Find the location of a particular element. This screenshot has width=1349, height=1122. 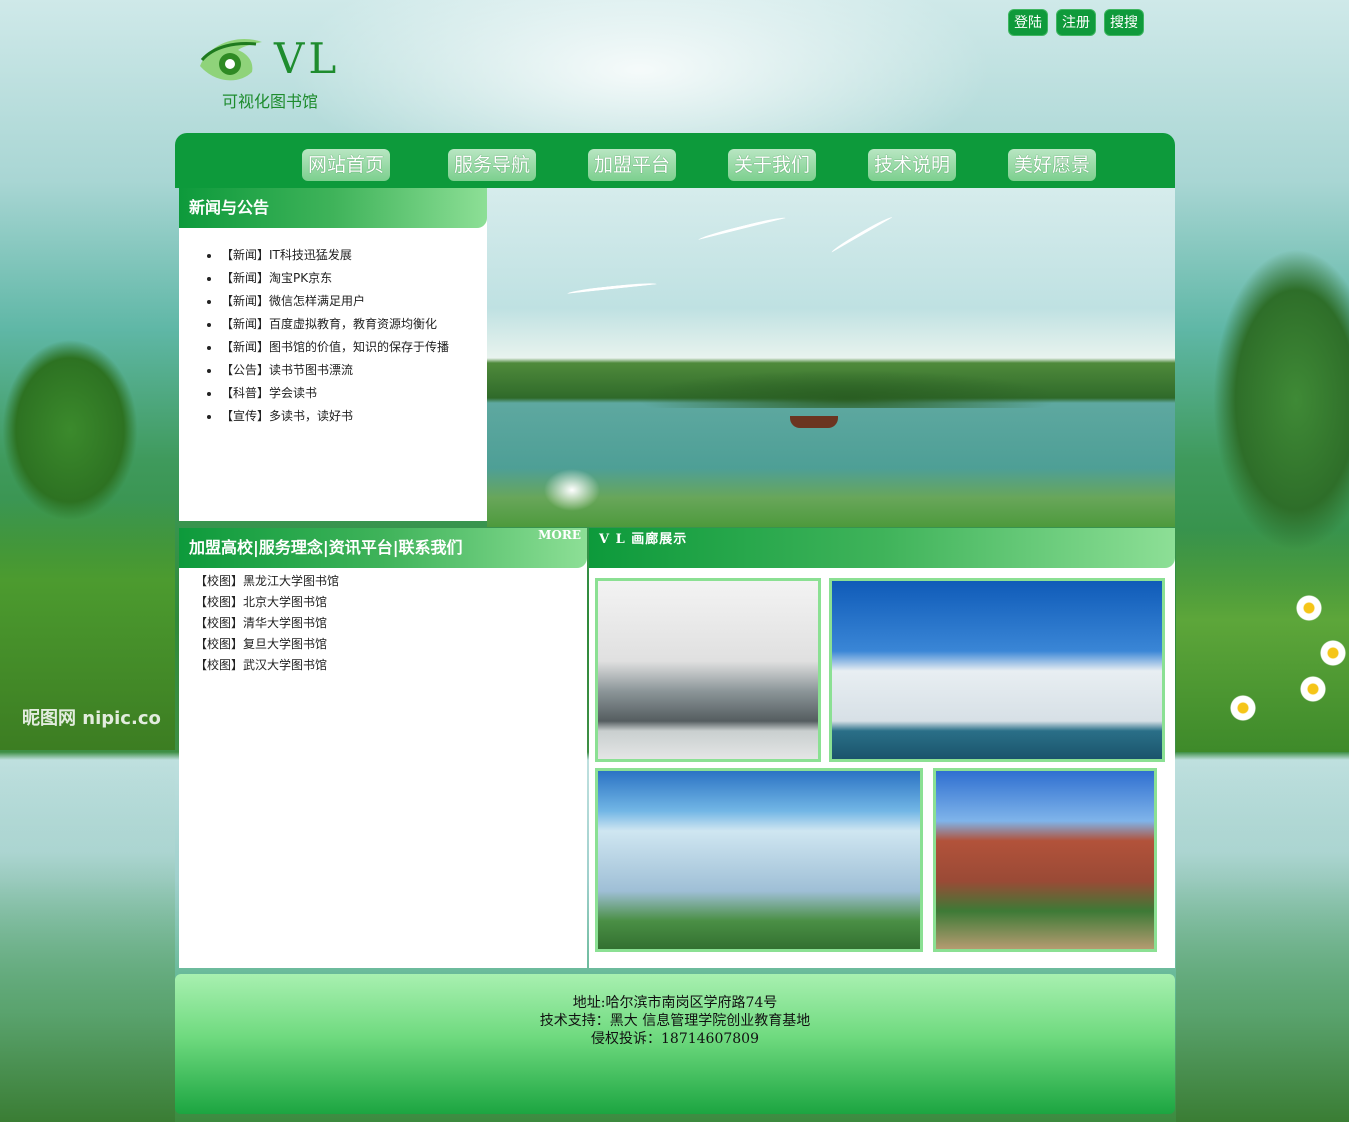

nav-item-about: 关于我们 is located at coordinates (772, 165).